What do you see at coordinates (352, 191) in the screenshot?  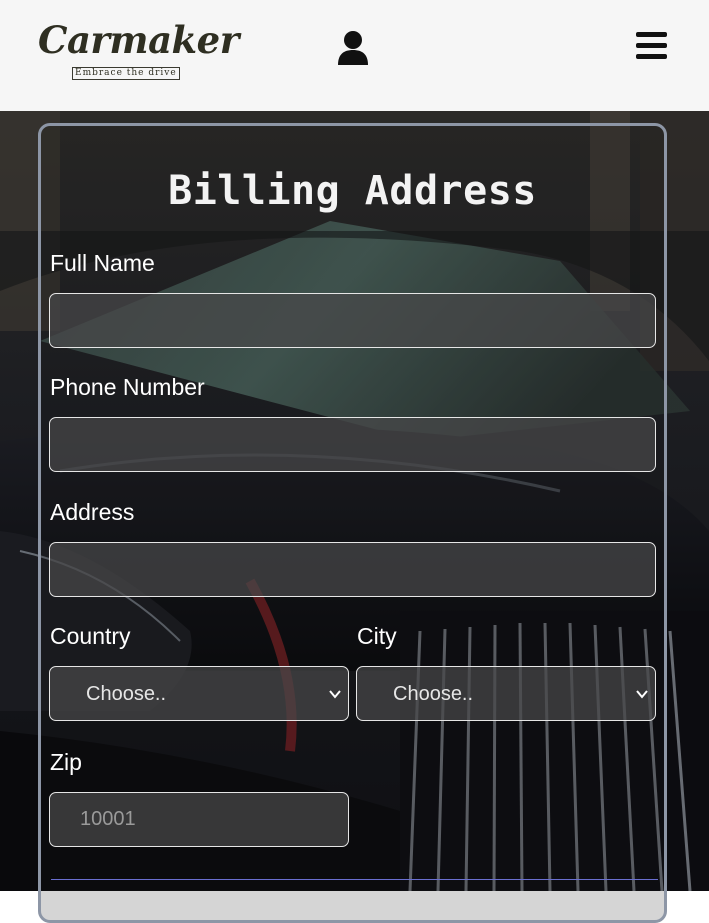 I see `form-title: Billing Address` at bounding box center [352, 191].